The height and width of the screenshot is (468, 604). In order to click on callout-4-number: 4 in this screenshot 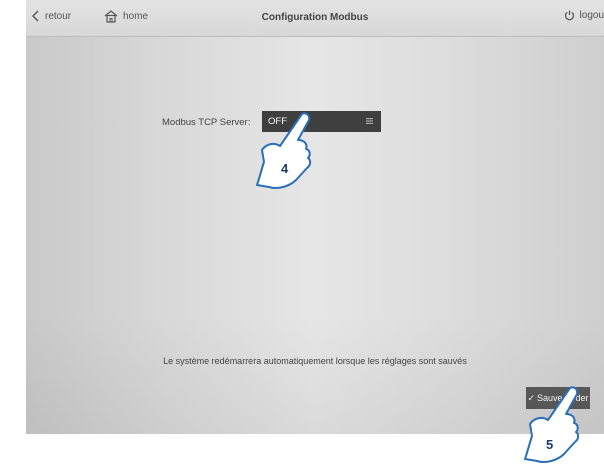, I will do `click(285, 168)`.